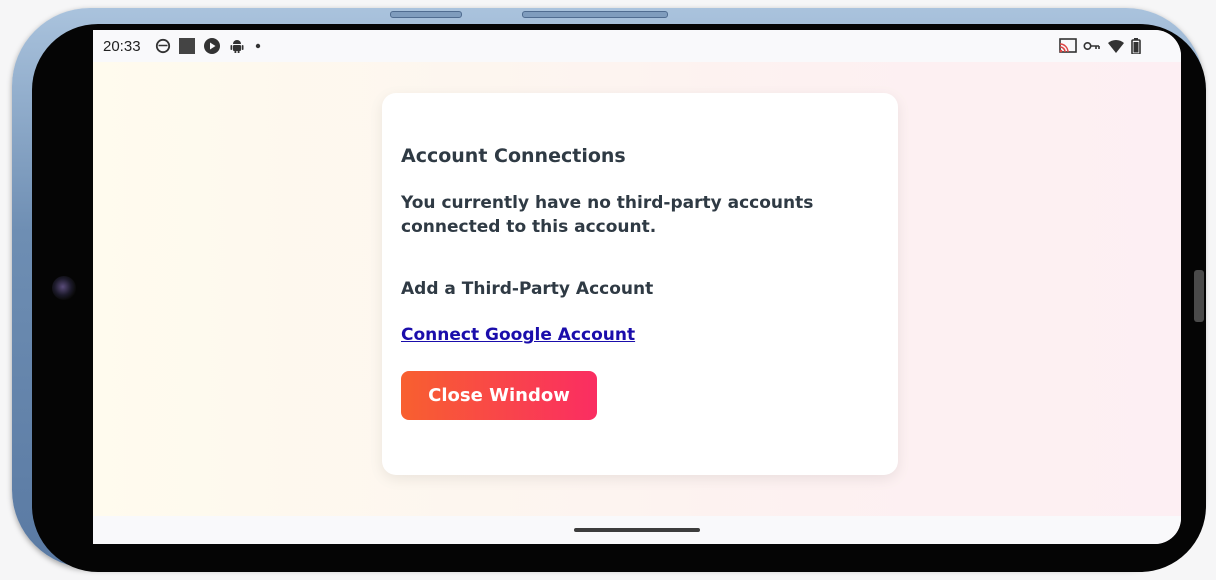 The width and height of the screenshot is (1216, 580). I want to click on play-circle-icon, so click(212, 46).